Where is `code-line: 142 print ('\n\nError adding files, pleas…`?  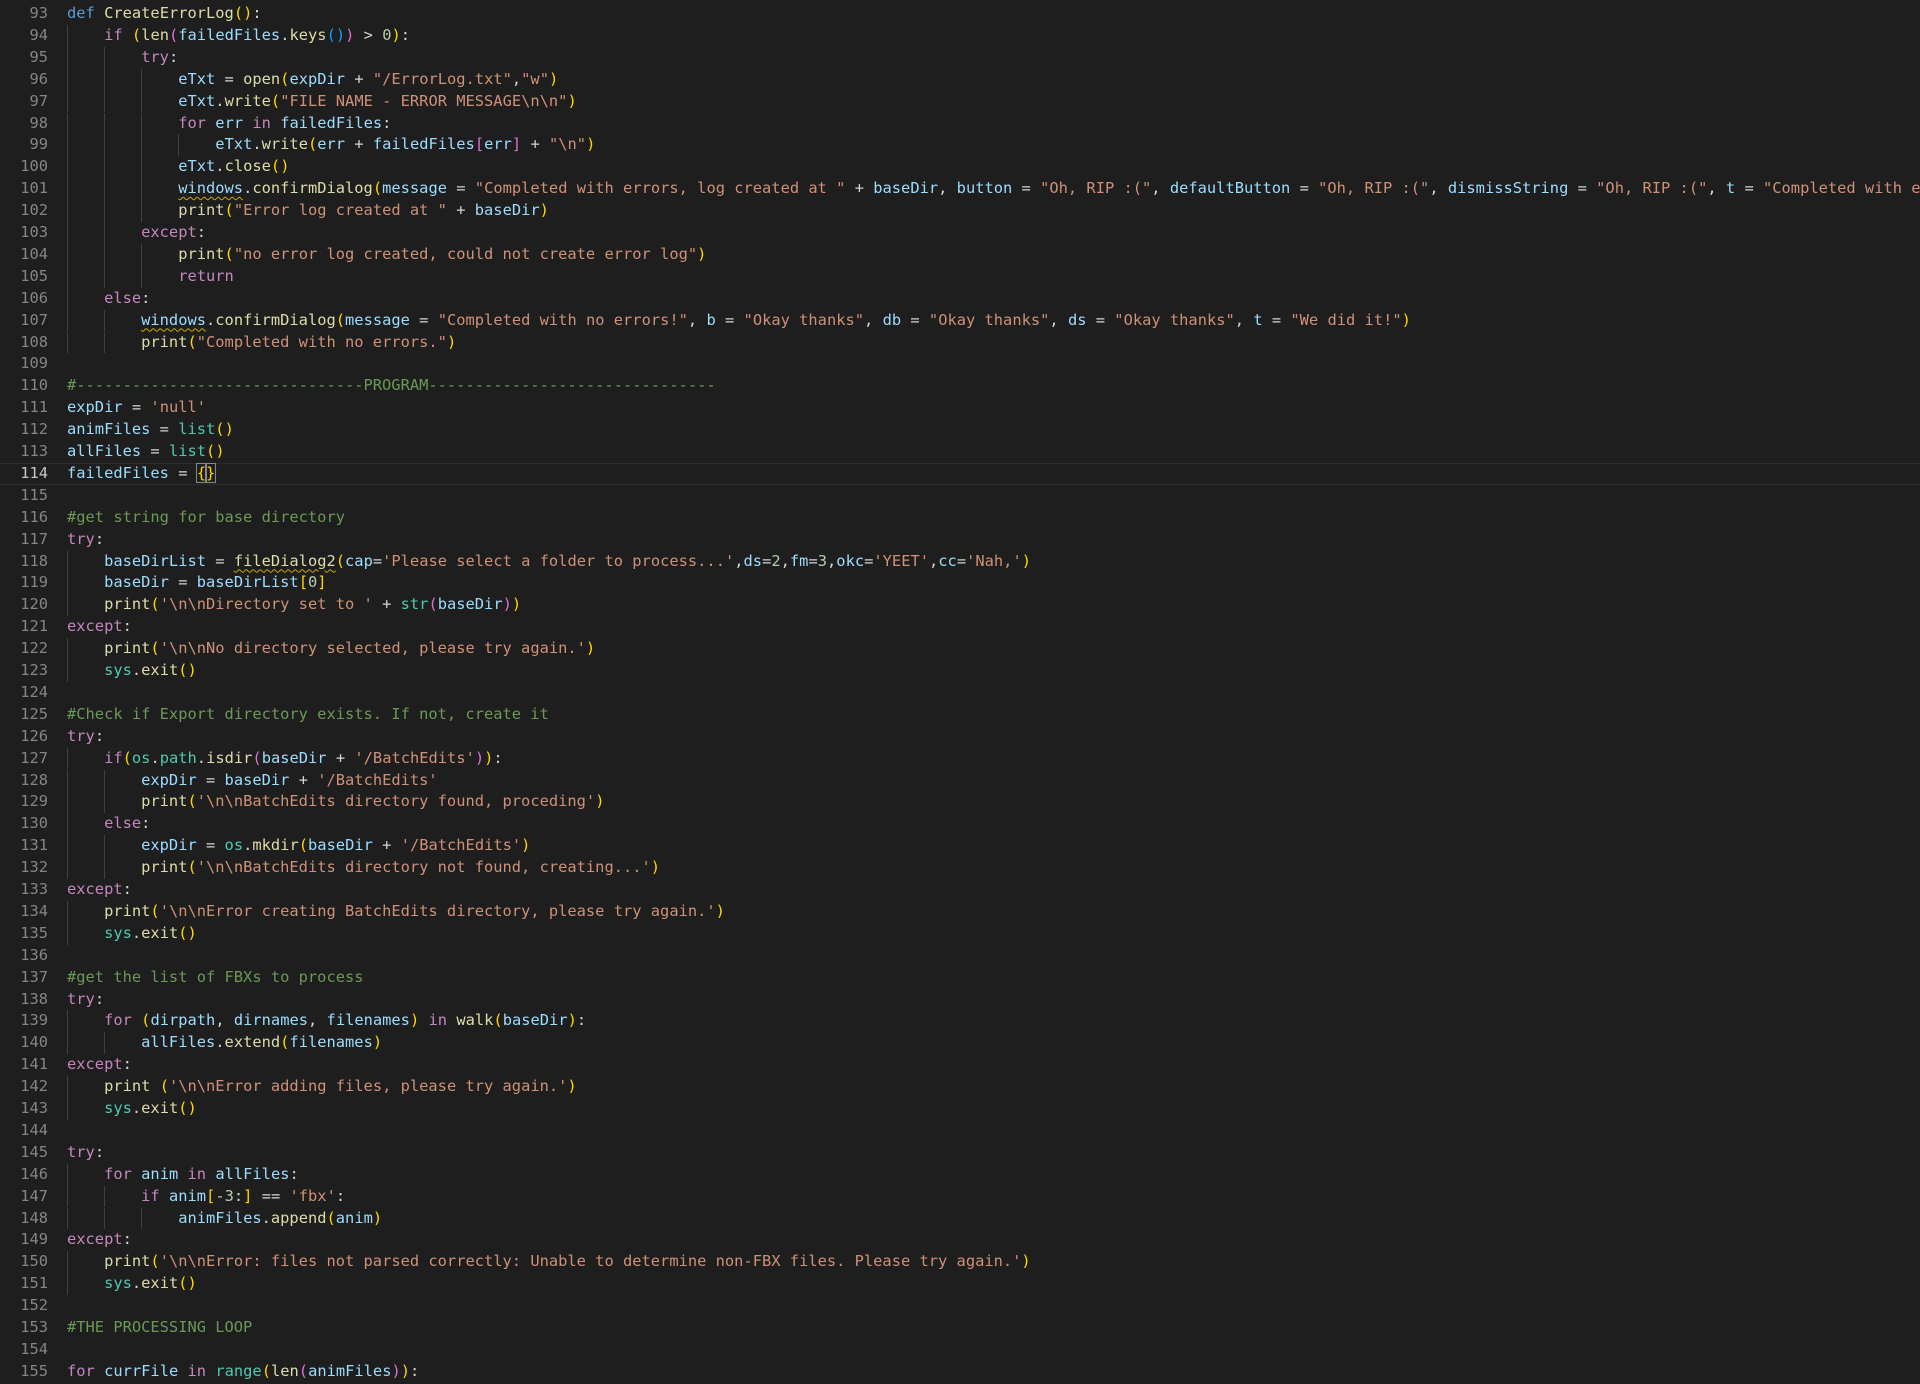
code-line: 142 print ('\n\nError adding files, pleas… is located at coordinates (960, 1087).